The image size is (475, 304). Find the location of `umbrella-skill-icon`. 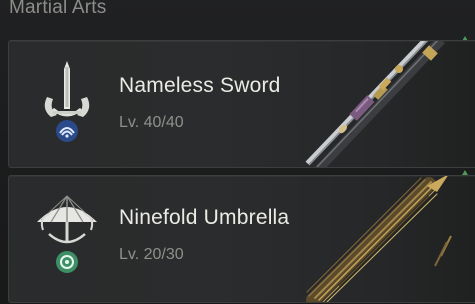

umbrella-skill-icon is located at coordinates (67, 234).